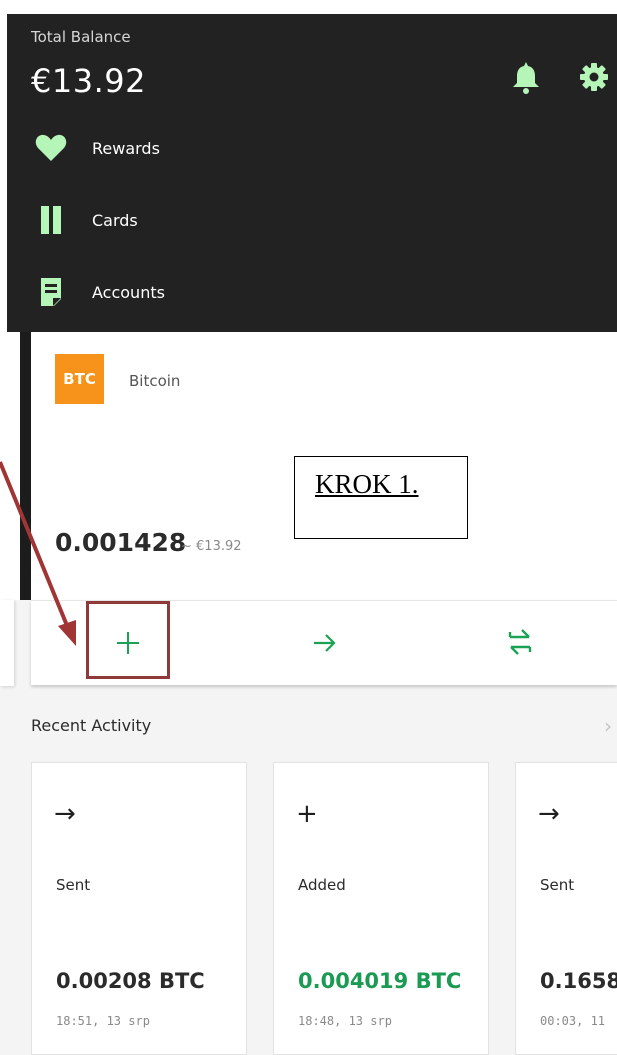 The width and height of the screenshot is (617, 1055). Describe the element at coordinates (51, 292) in the screenshot. I see `accounts-icon` at that location.